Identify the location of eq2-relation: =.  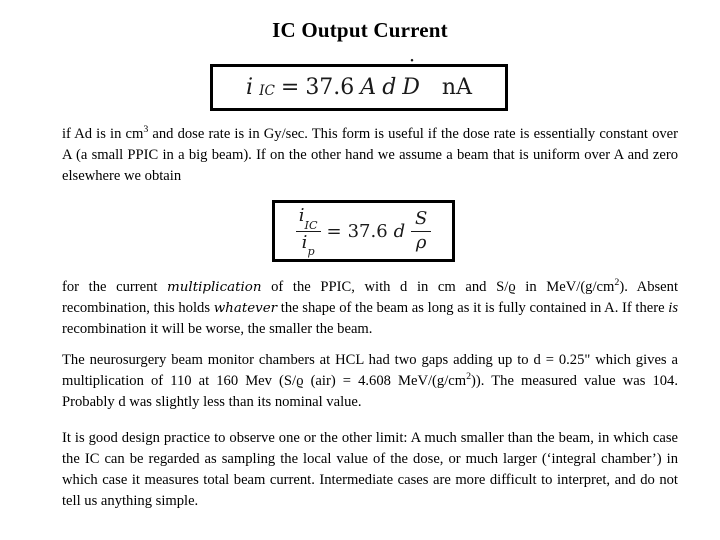
(334, 231).